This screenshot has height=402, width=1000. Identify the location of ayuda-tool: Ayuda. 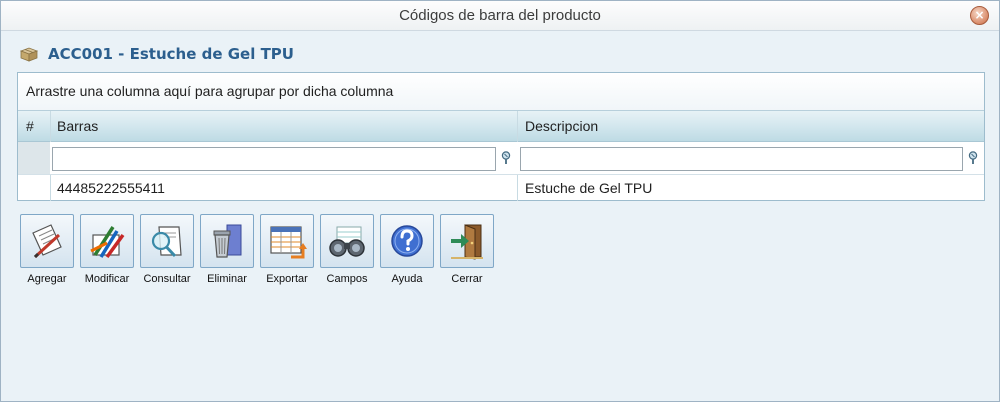
(407, 254).